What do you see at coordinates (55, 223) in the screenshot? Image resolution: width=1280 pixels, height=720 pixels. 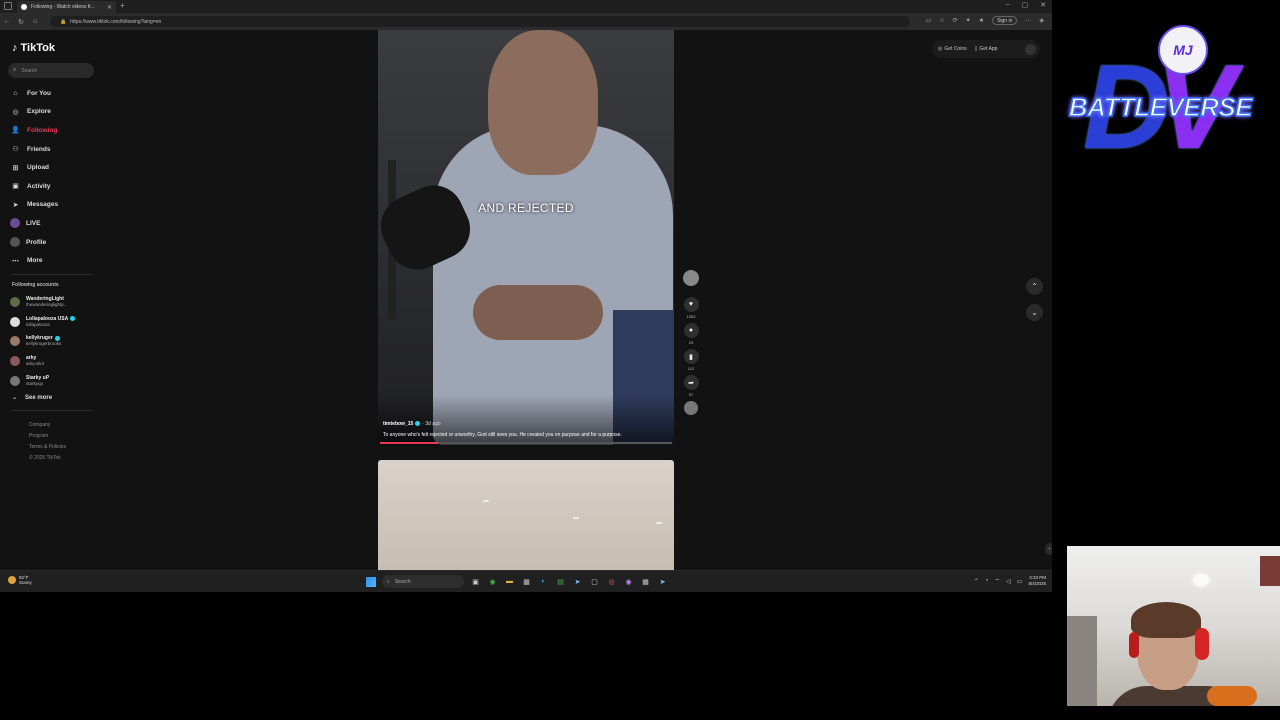 I see `sidebar-item-live: LIVE` at bounding box center [55, 223].